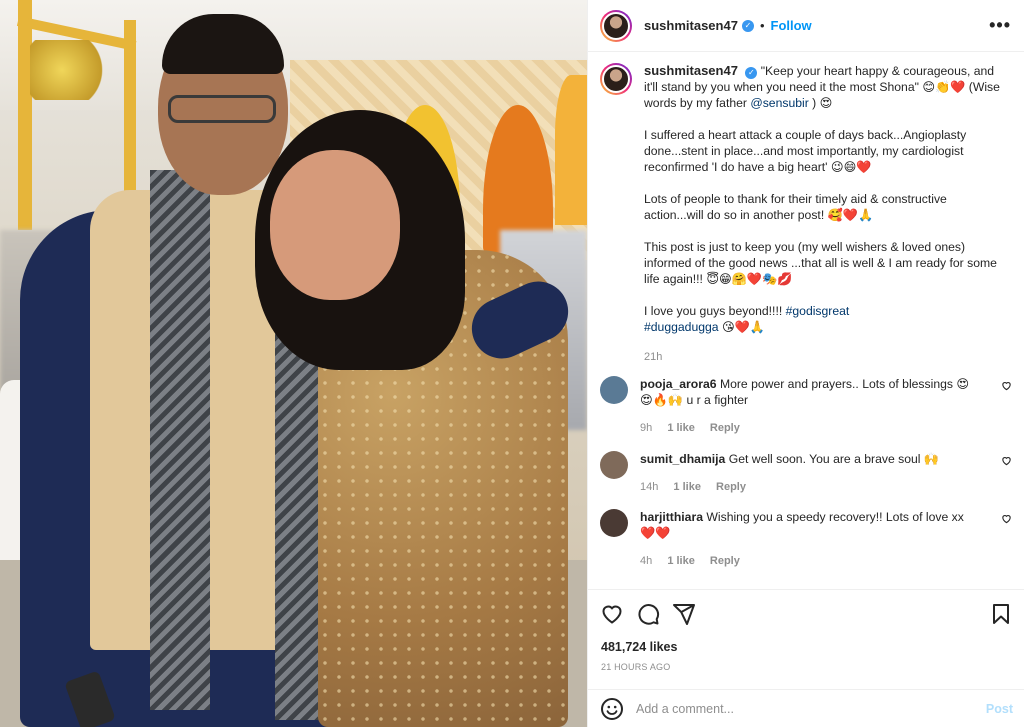 This screenshot has width=1024, height=727. What do you see at coordinates (791, 25) in the screenshot?
I see `follow-button: Follow` at bounding box center [791, 25].